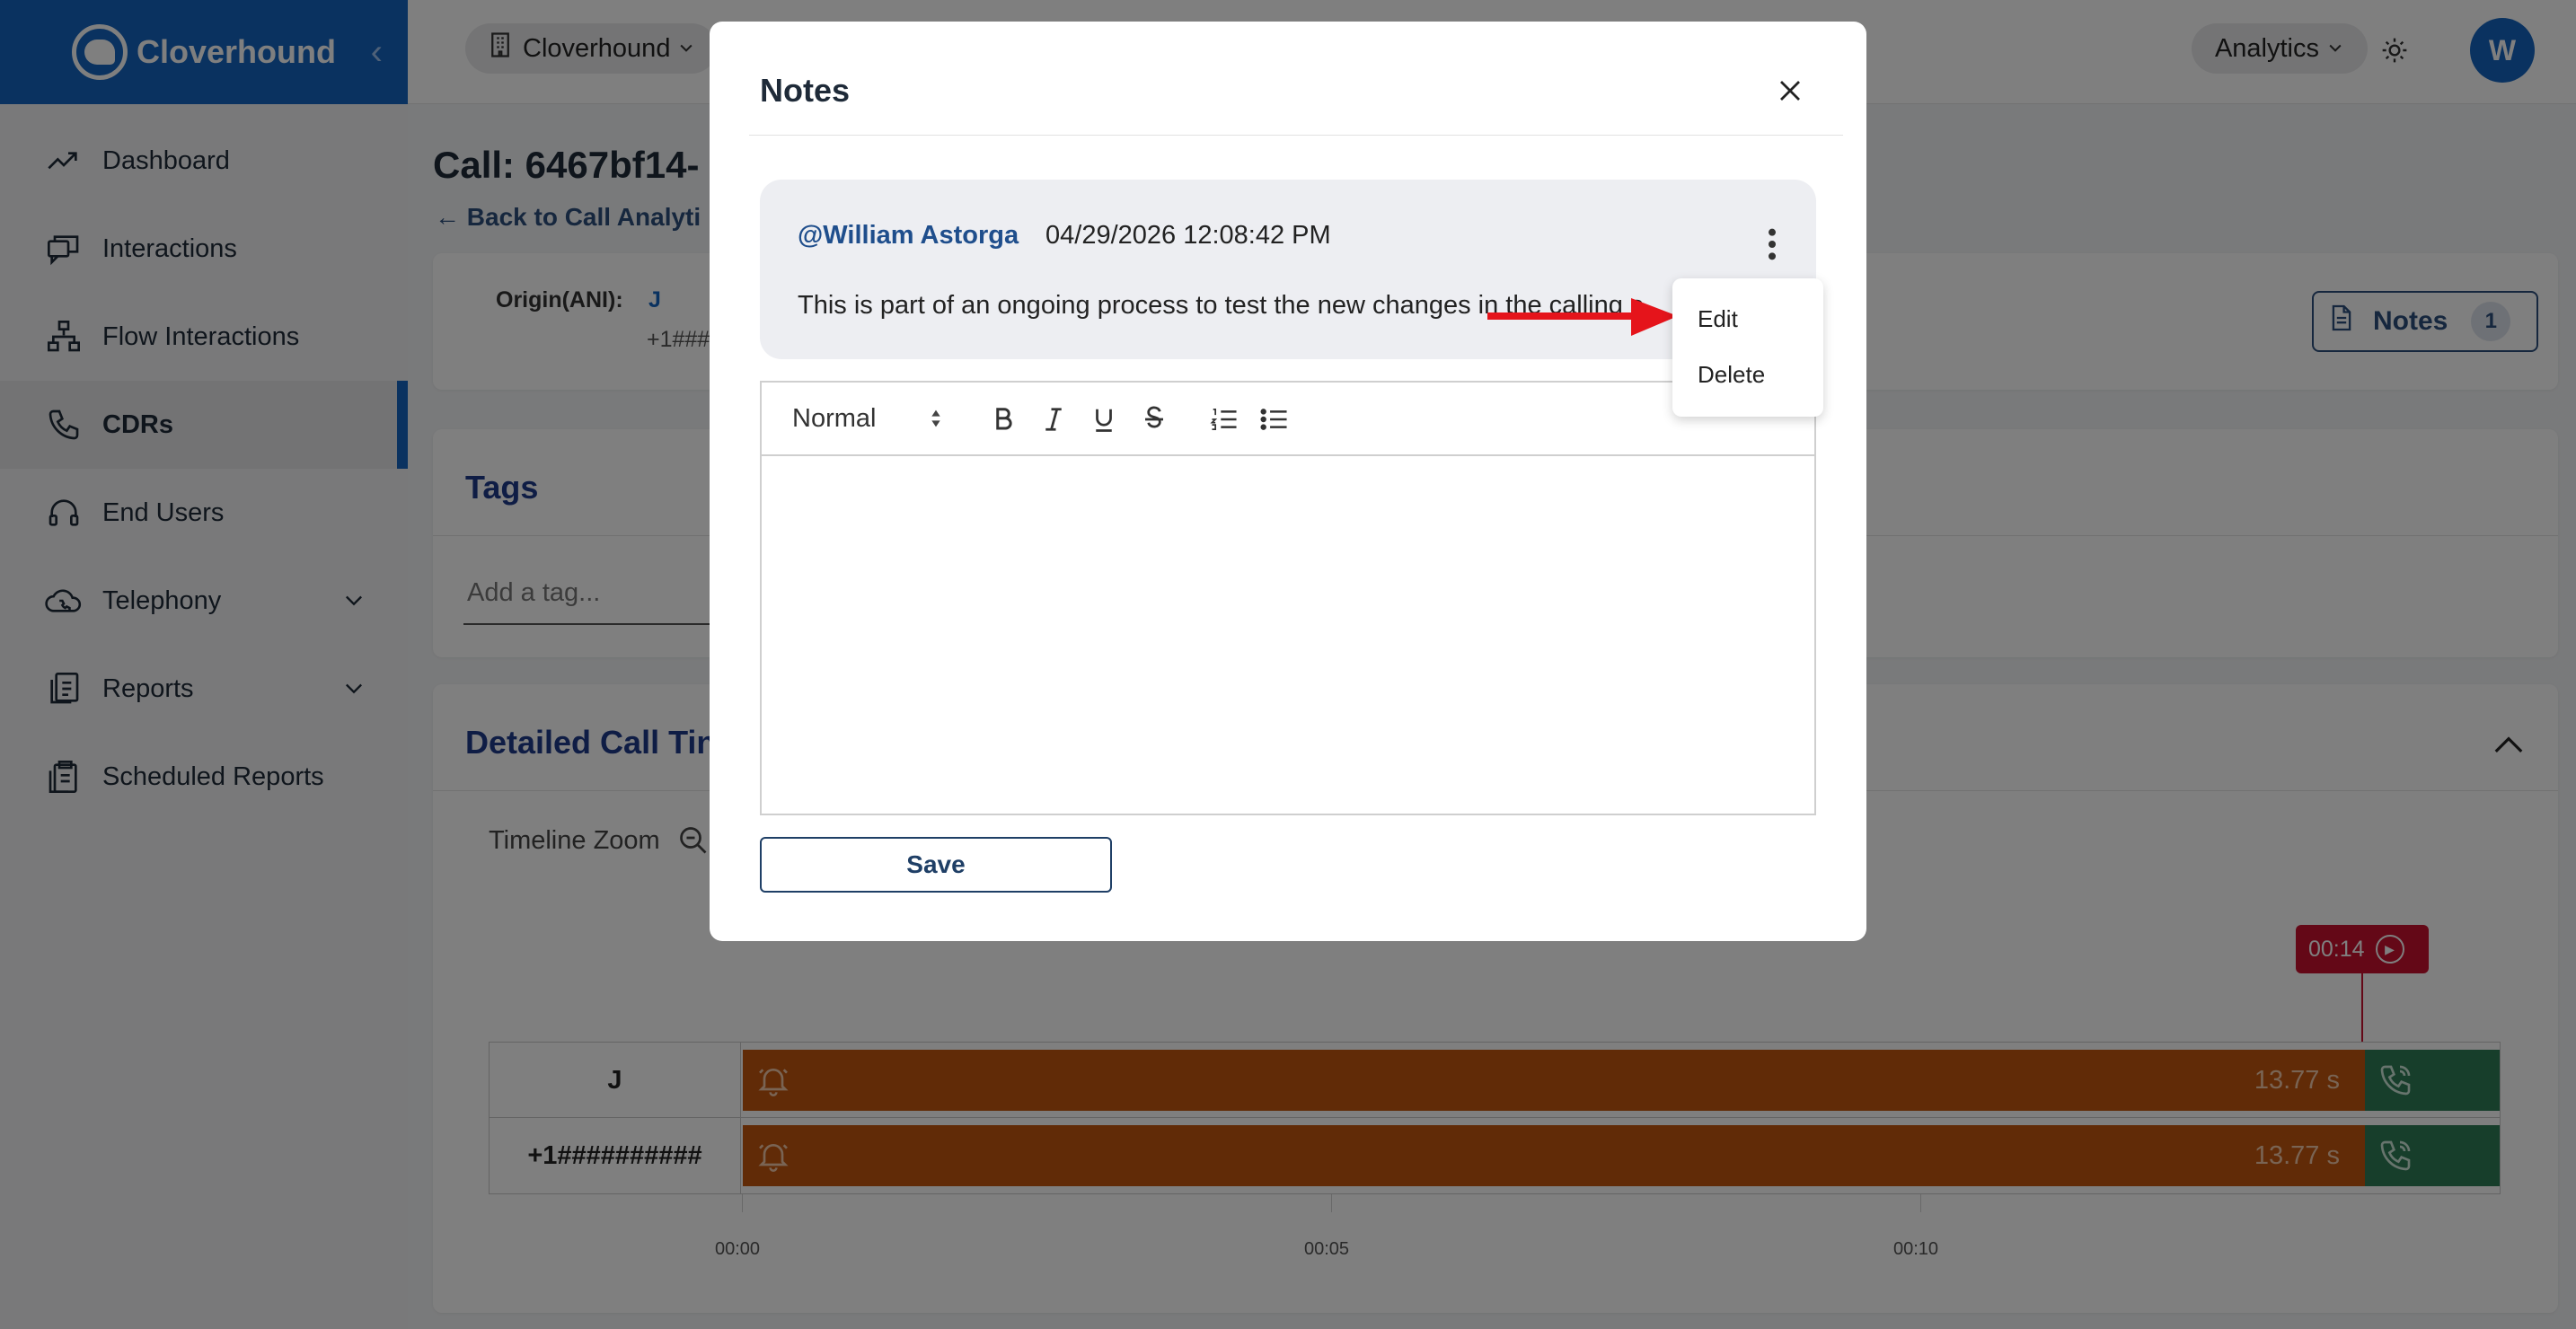  What do you see at coordinates (1288, 635) in the screenshot?
I see `editor-text-area` at bounding box center [1288, 635].